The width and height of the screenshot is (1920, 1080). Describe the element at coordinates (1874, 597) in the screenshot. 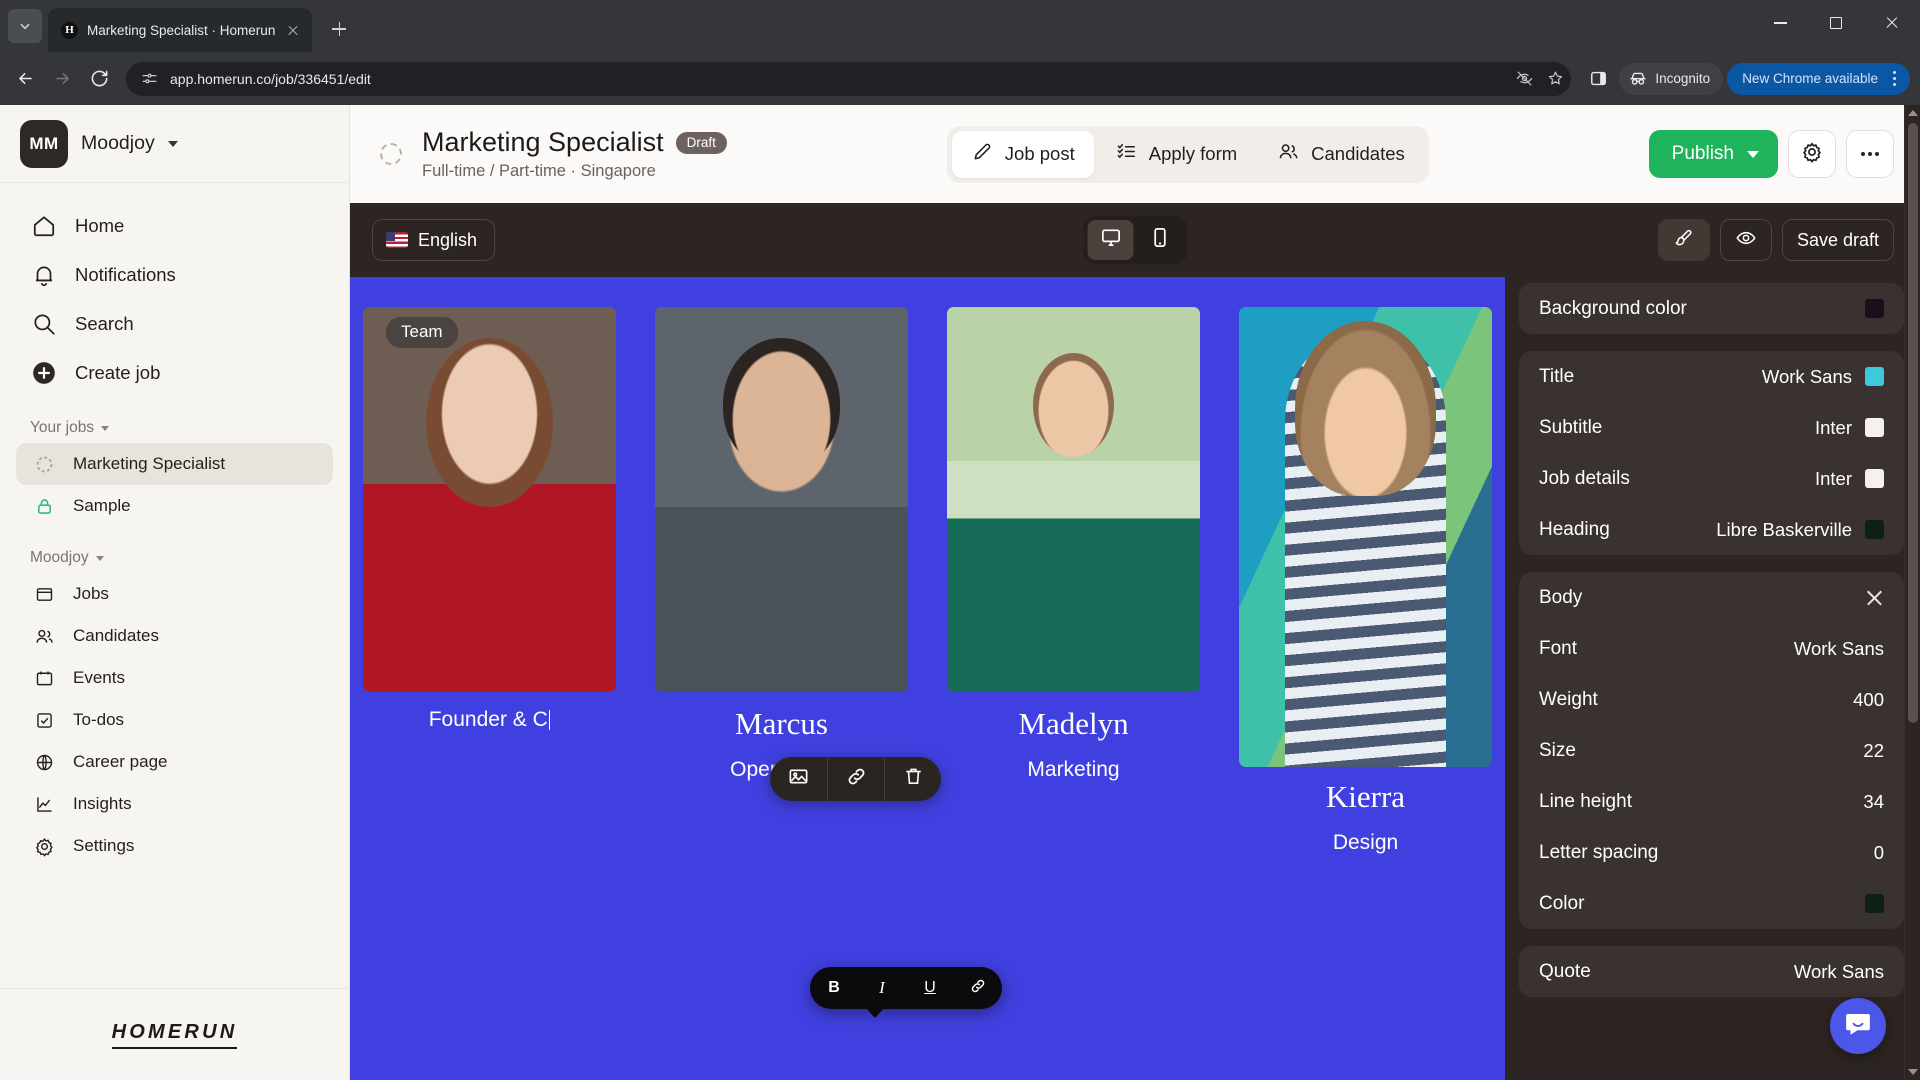

I see `close-icon` at that location.